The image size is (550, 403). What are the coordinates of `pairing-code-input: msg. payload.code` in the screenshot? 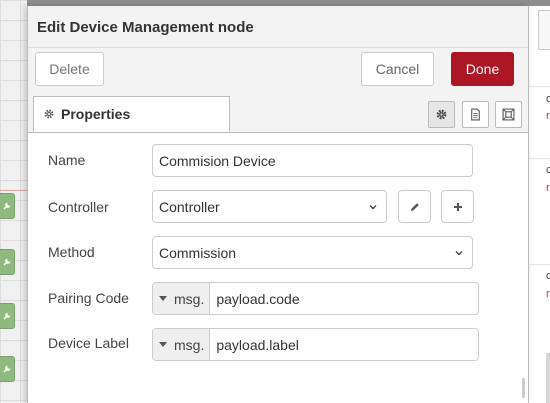 It's located at (315, 298).